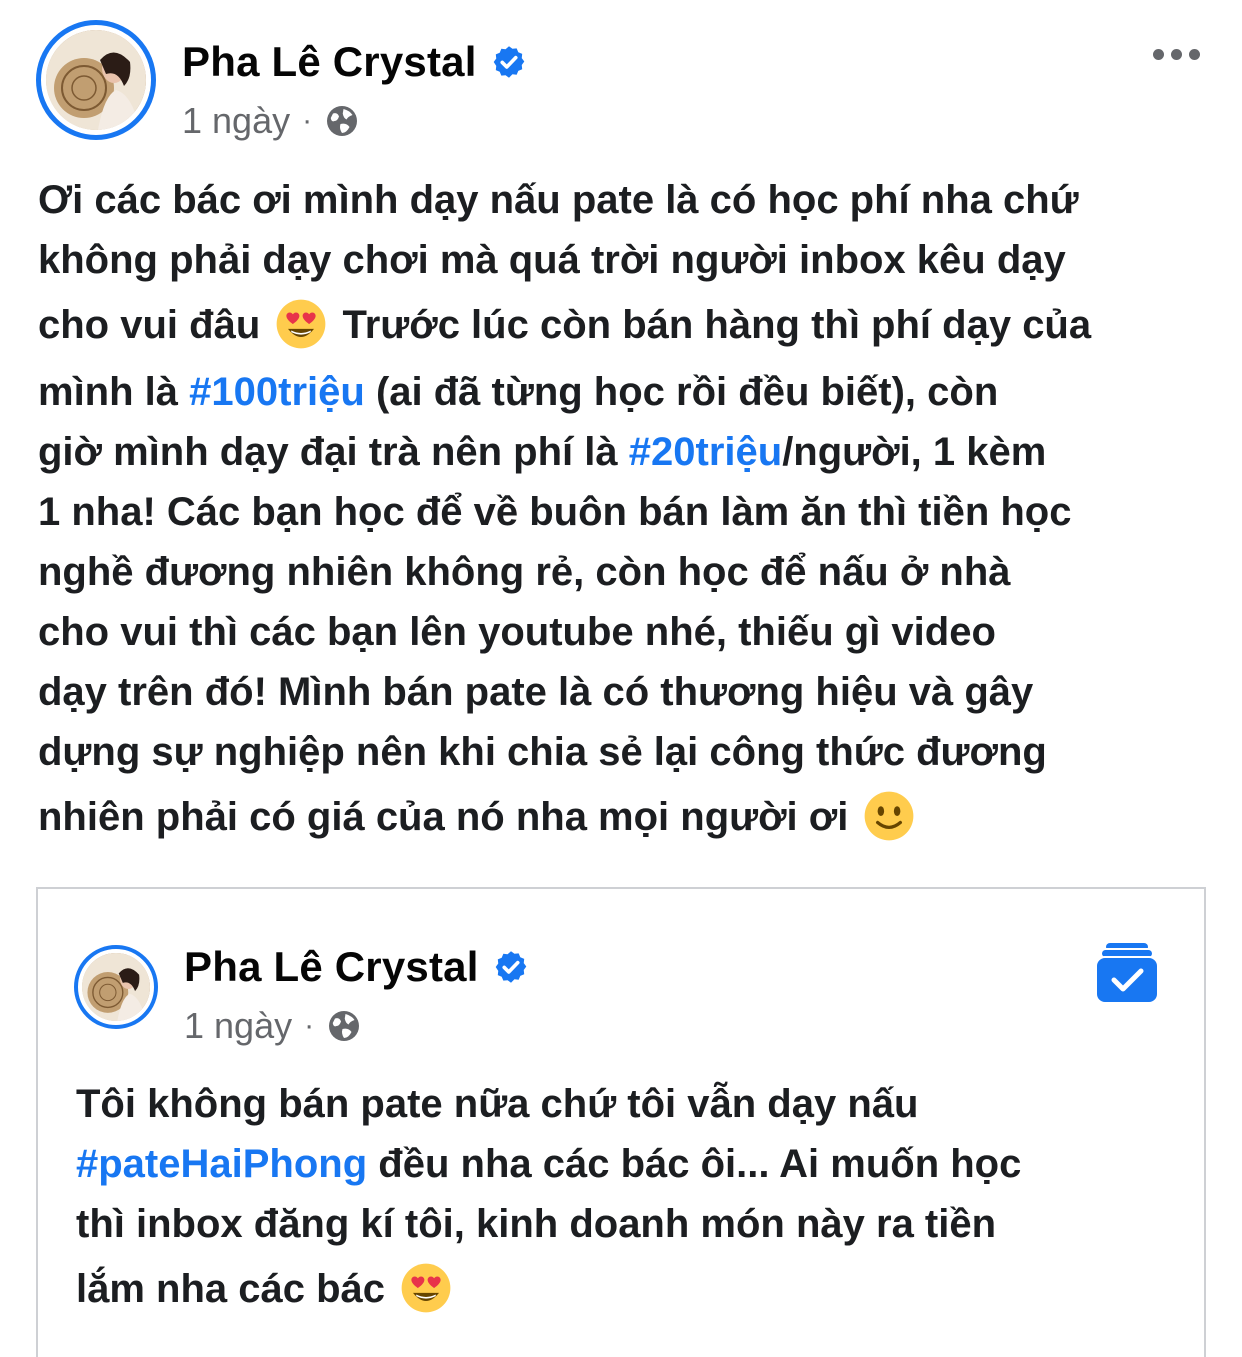  Describe the element at coordinates (889, 816) in the screenshot. I see `slightly-smiling-emoji` at that location.